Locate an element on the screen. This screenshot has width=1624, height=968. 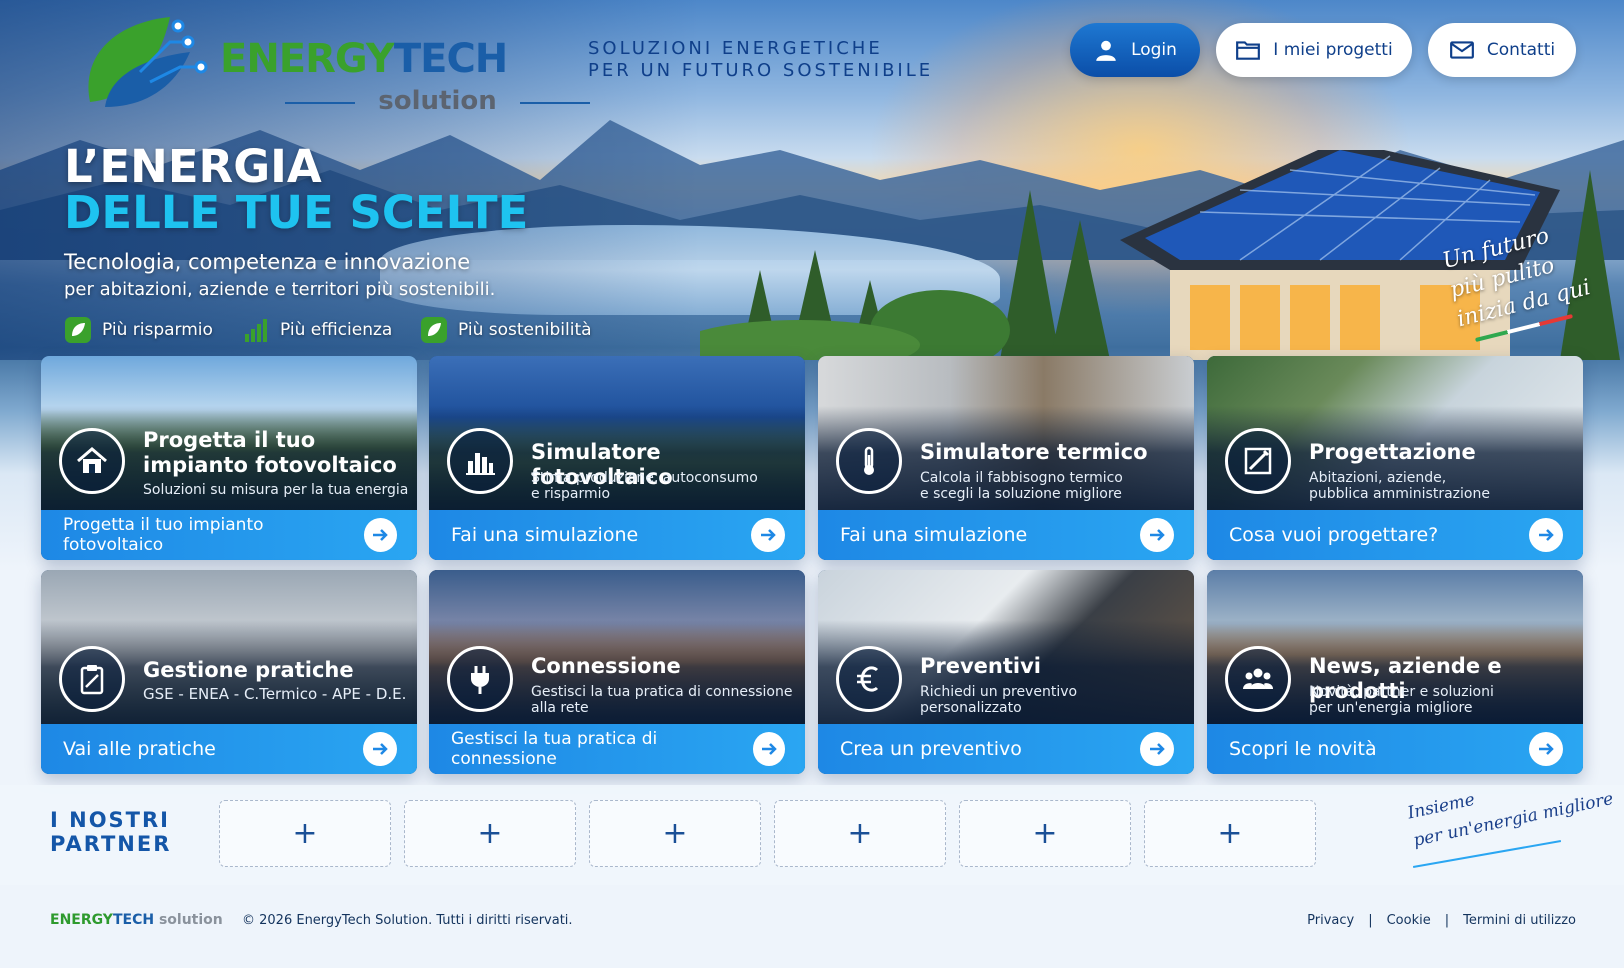
card-title: Connessione is located at coordinates (606, 666).